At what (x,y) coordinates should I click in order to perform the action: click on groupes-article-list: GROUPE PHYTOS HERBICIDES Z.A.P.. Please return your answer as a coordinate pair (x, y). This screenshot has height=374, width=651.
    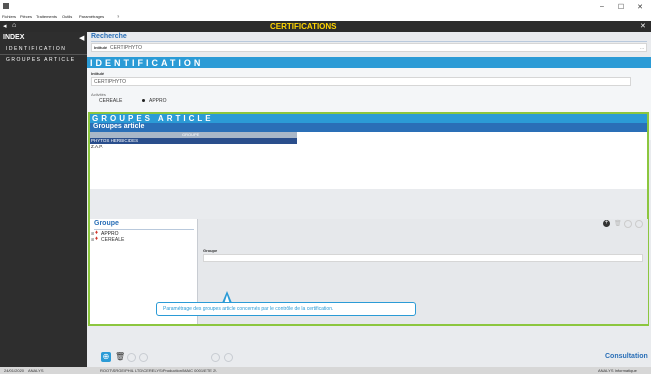
    Looking at the image, I should click on (368, 160).